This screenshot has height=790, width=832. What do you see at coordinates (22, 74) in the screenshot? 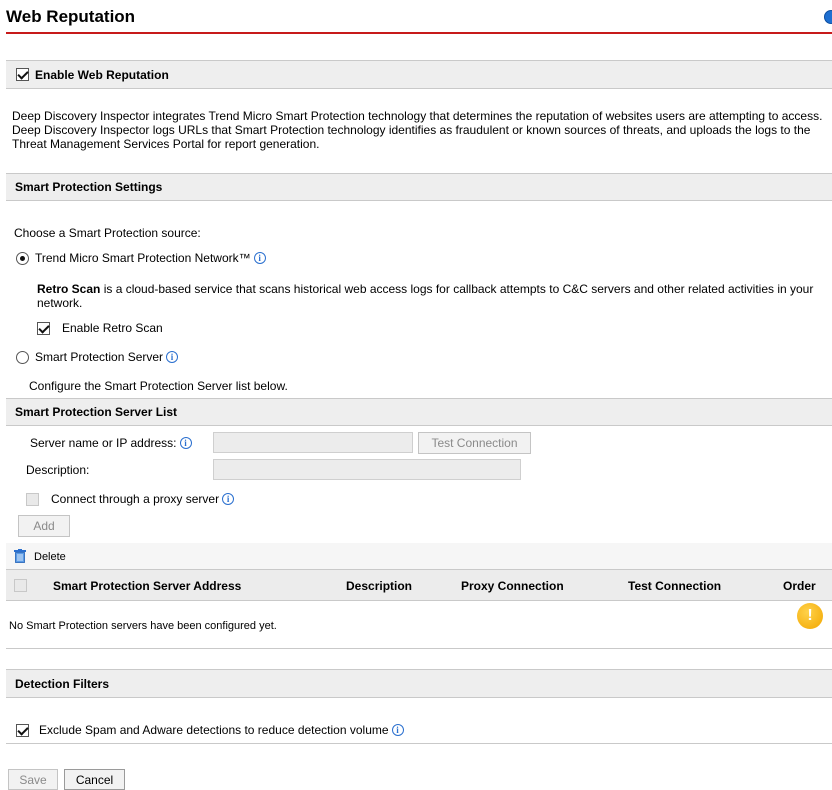
I see `enable-web-reputation-checkbox` at bounding box center [22, 74].